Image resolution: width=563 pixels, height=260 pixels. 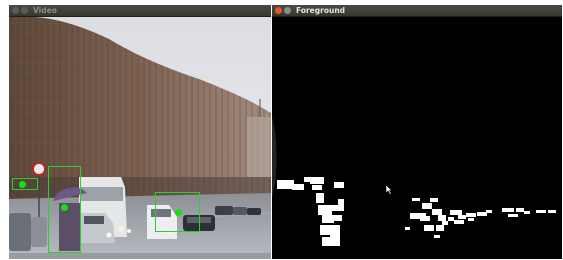 What do you see at coordinates (45, 10) in the screenshot?
I see `video-window-title: Video` at bounding box center [45, 10].